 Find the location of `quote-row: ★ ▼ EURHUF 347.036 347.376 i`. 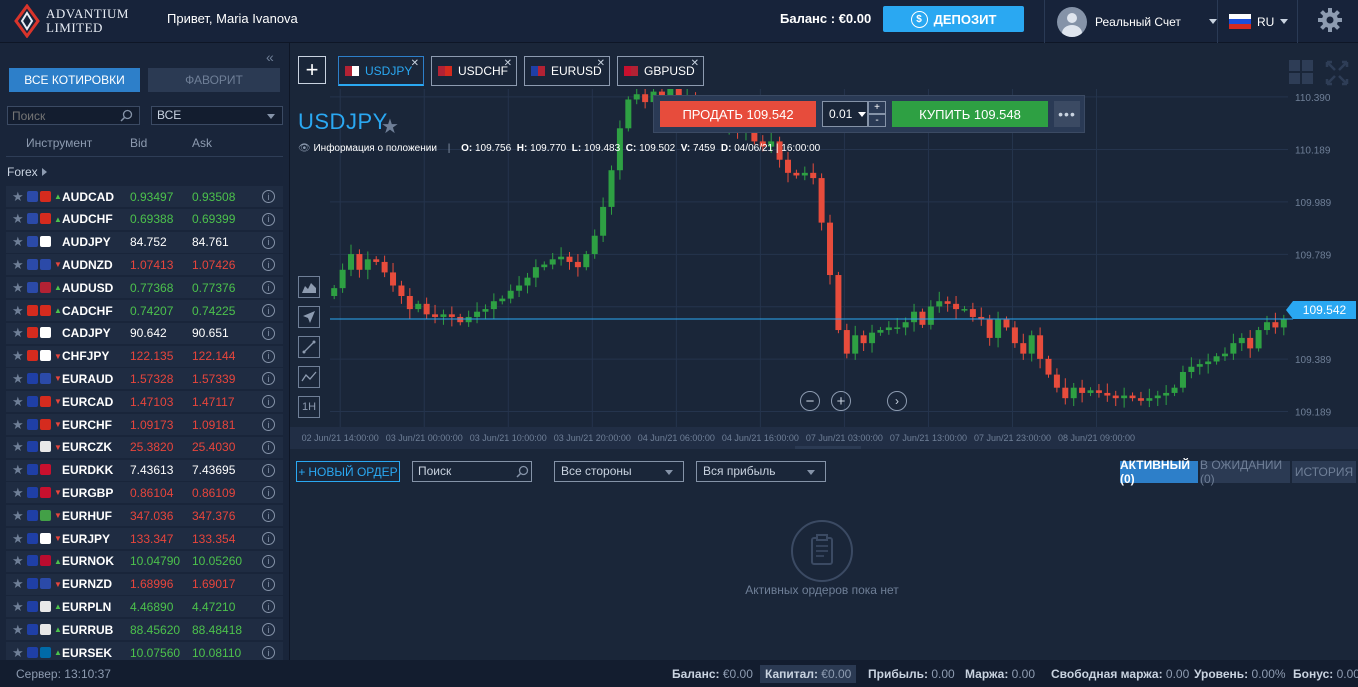

quote-row: ★ ▼ EURHUF 347.036 347.376 i is located at coordinates (144, 516).